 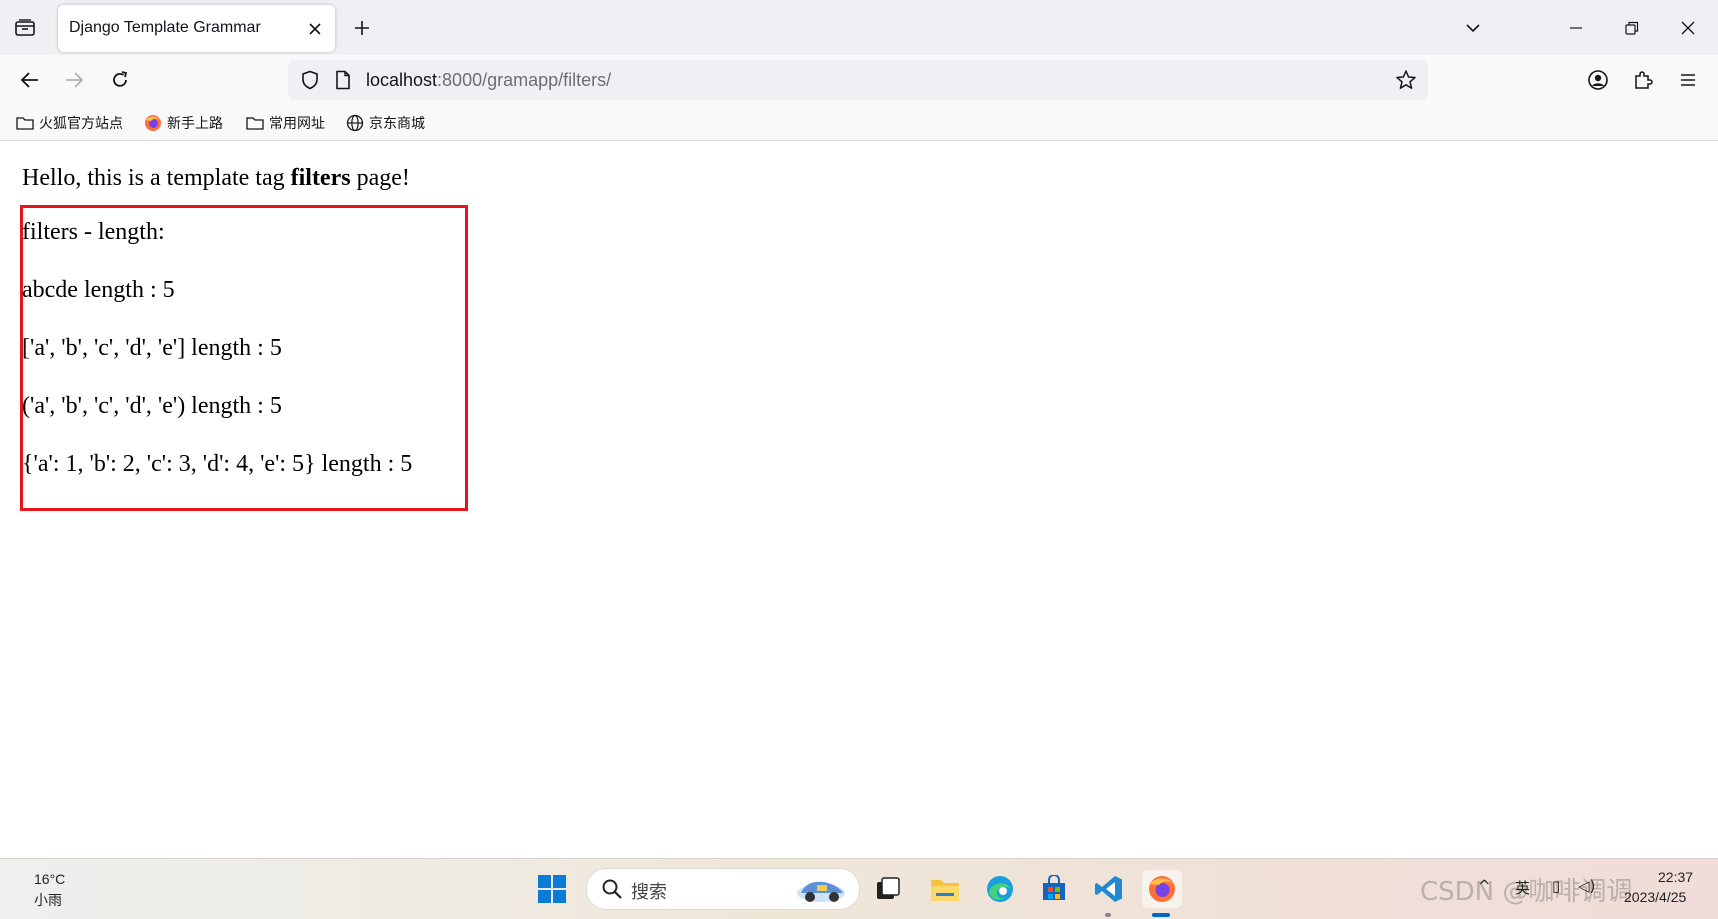 What do you see at coordinates (1688, 80) in the screenshot?
I see `menu-icon` at bounding box center [1688, 80].